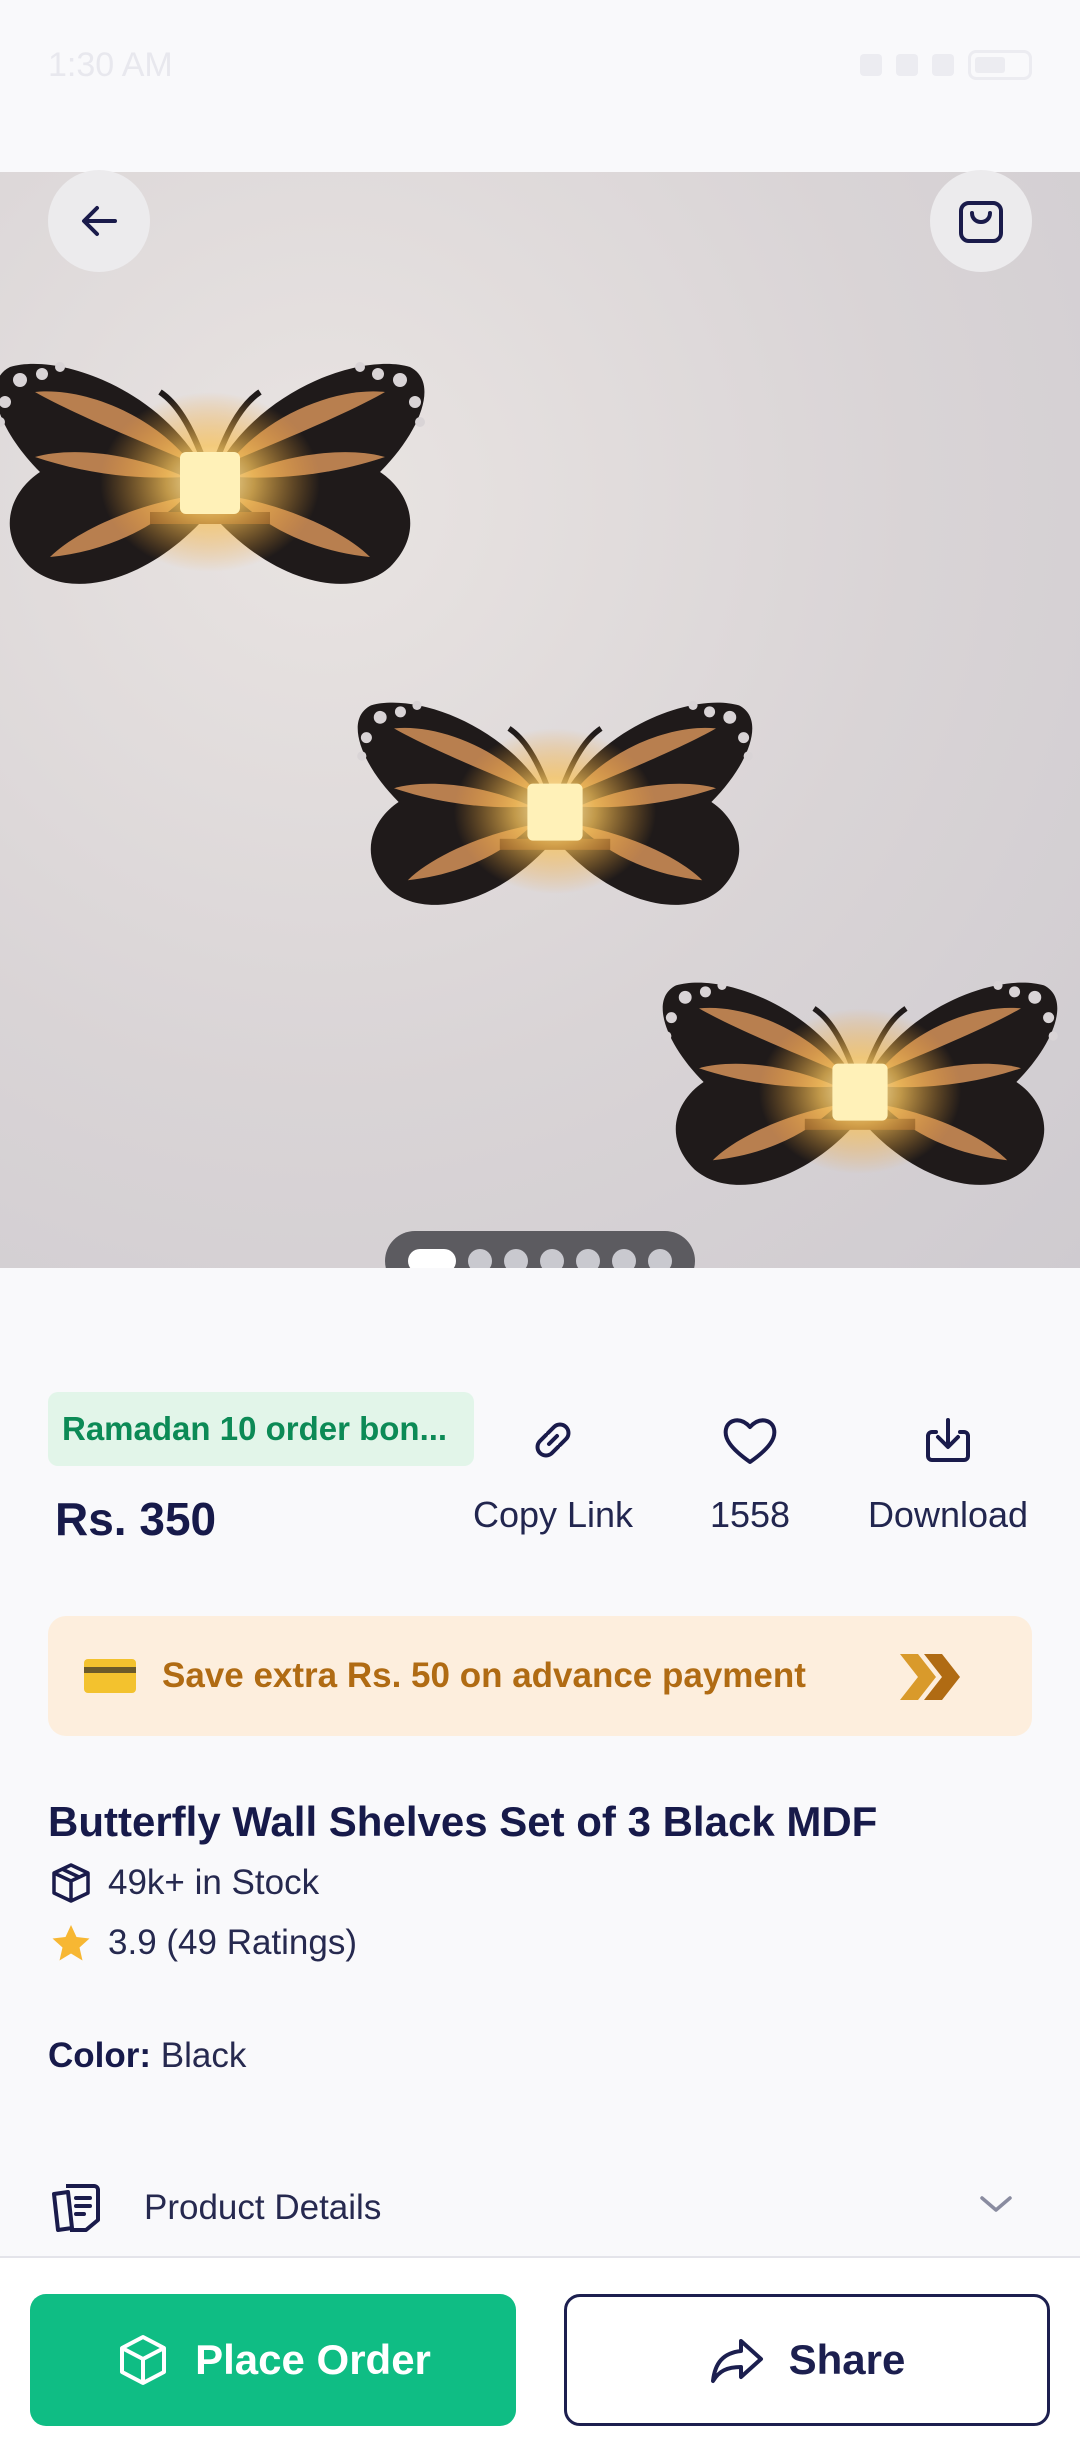 This screenshot has height=2460, width=1080. I want to click on product-details-label: Product Details, so click(263, 2207).